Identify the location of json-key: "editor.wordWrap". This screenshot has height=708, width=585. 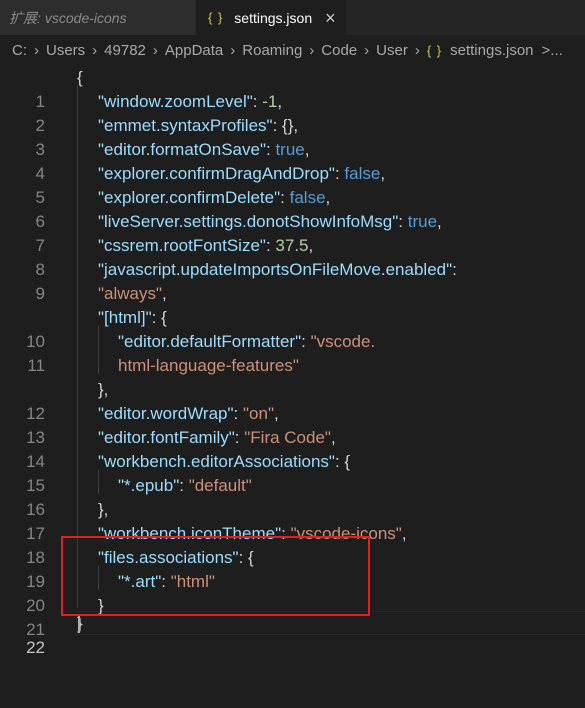
(166, 413).